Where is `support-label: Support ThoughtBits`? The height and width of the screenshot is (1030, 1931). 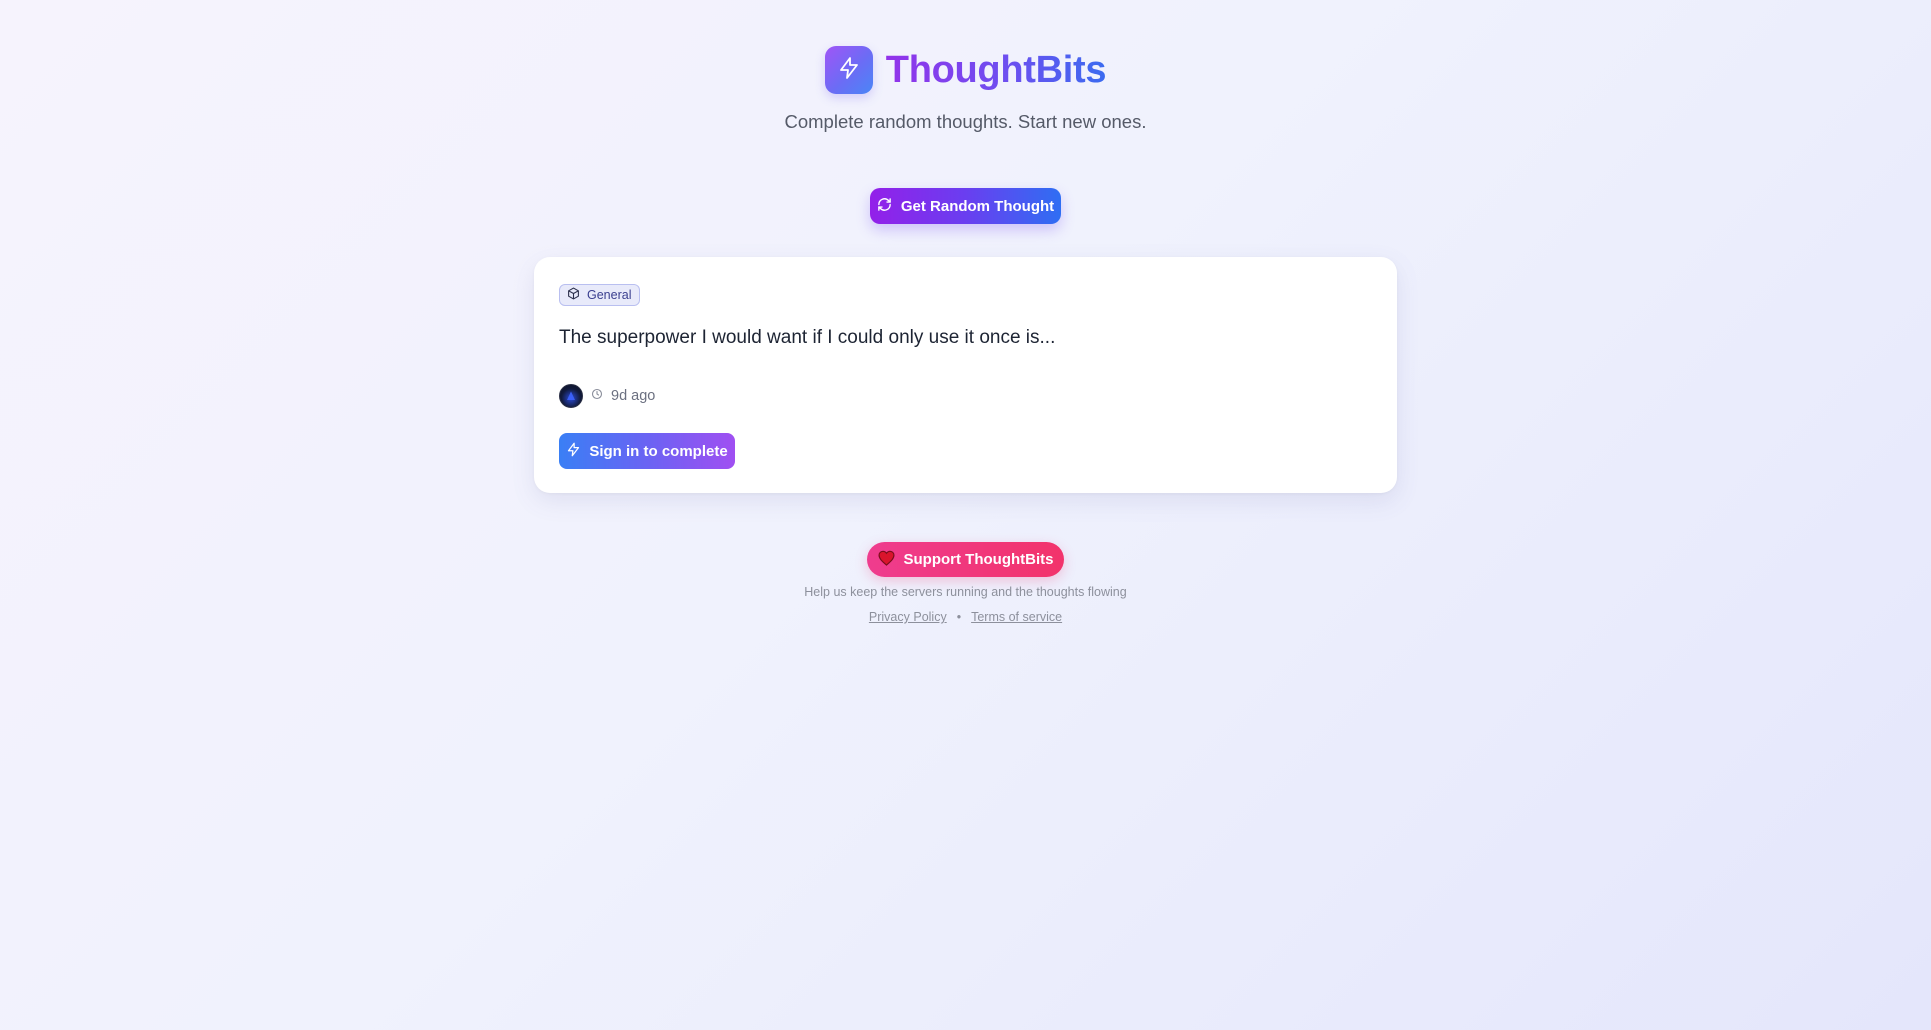
support-label: Support ThoughtBits is located at coordinates (978, 559).